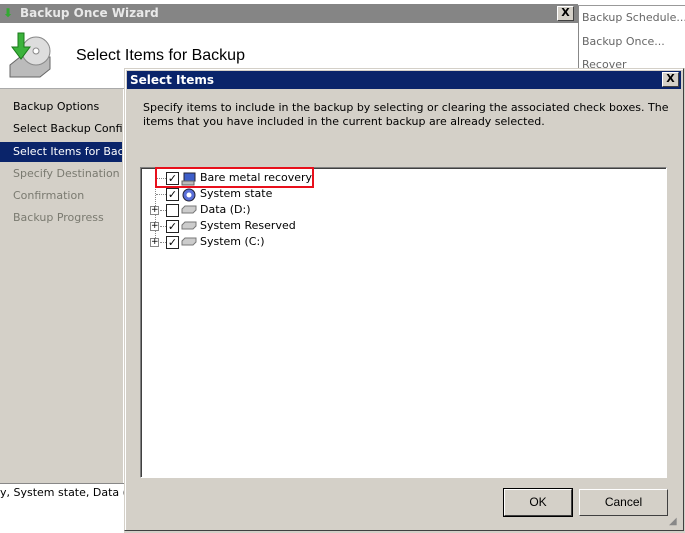 Image resolution: width=685 pixels, height=533 pixels. What do you see at coordinates (391, 242) in the screenshot?
I see `tree-item: + ✓ System (C:)` at bounding box center [391, 242].